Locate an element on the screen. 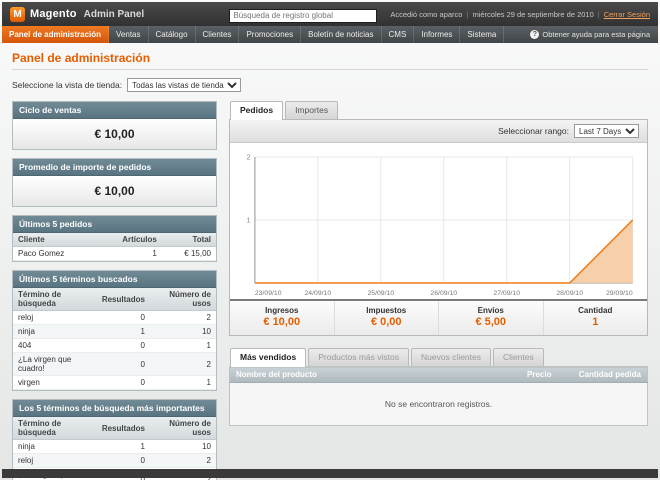 This screenshot has height=480, width=660. tab-clientes: Clientes is located at coordinates (518, 357).